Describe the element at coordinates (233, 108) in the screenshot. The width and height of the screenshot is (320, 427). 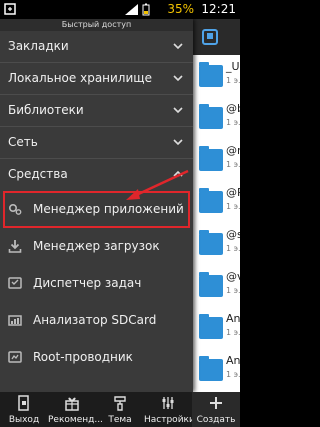
I see `file-name: @b` at that location.